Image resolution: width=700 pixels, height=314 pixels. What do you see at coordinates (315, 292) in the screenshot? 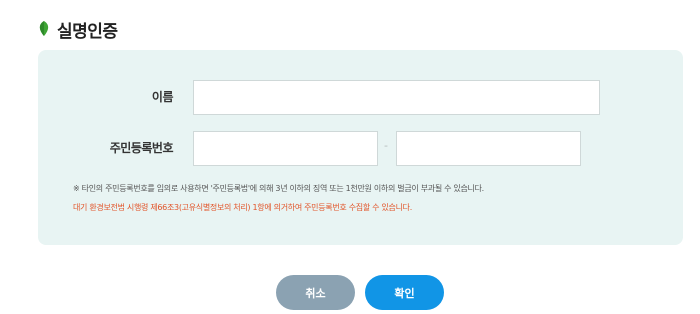
I see `cancel-button: 취소` at bounding box center [315, 292].